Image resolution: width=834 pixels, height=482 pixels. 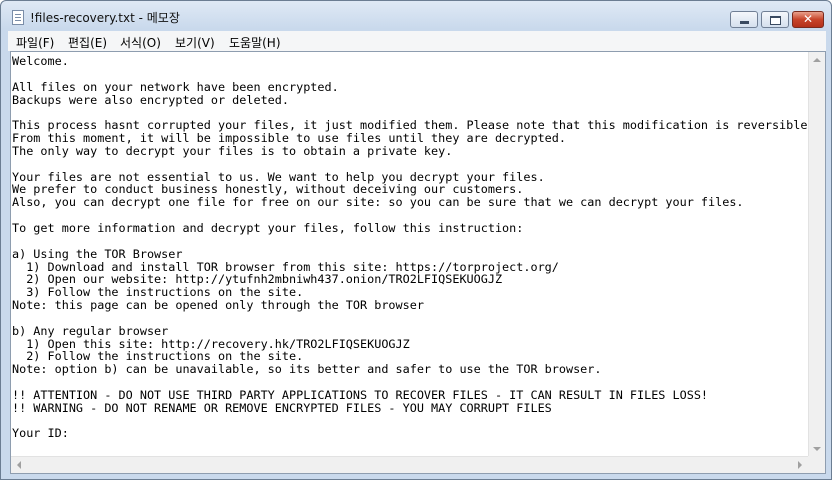 What do you see at coordinates (409, 464) in the screenshot?
I see `horizontal-scrollbar` at bounding box center [409, 464].